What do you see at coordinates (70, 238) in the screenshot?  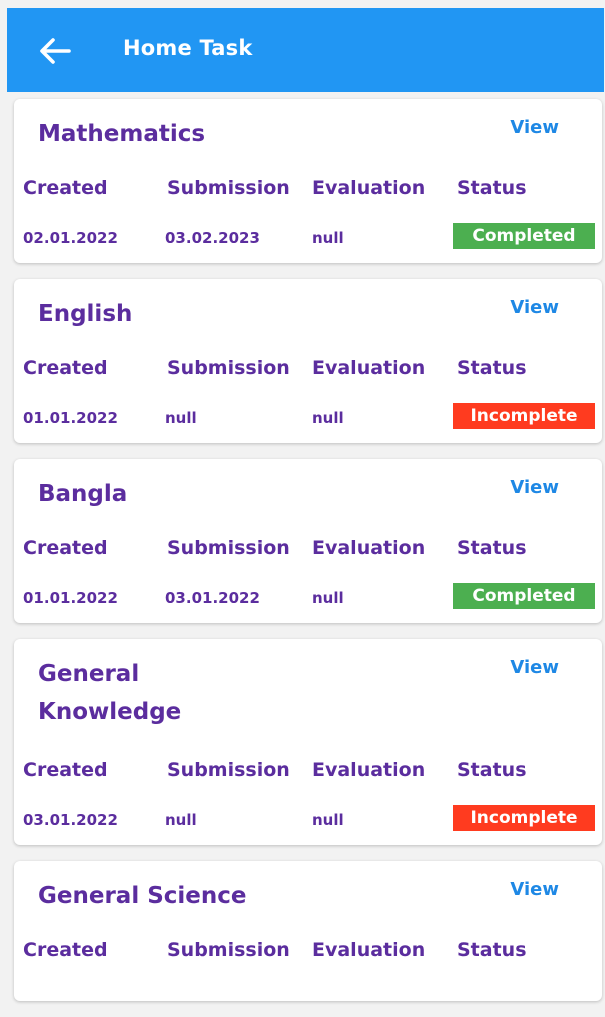 I see `created-date: 02.01.2022` at bounding box center [70, 238].